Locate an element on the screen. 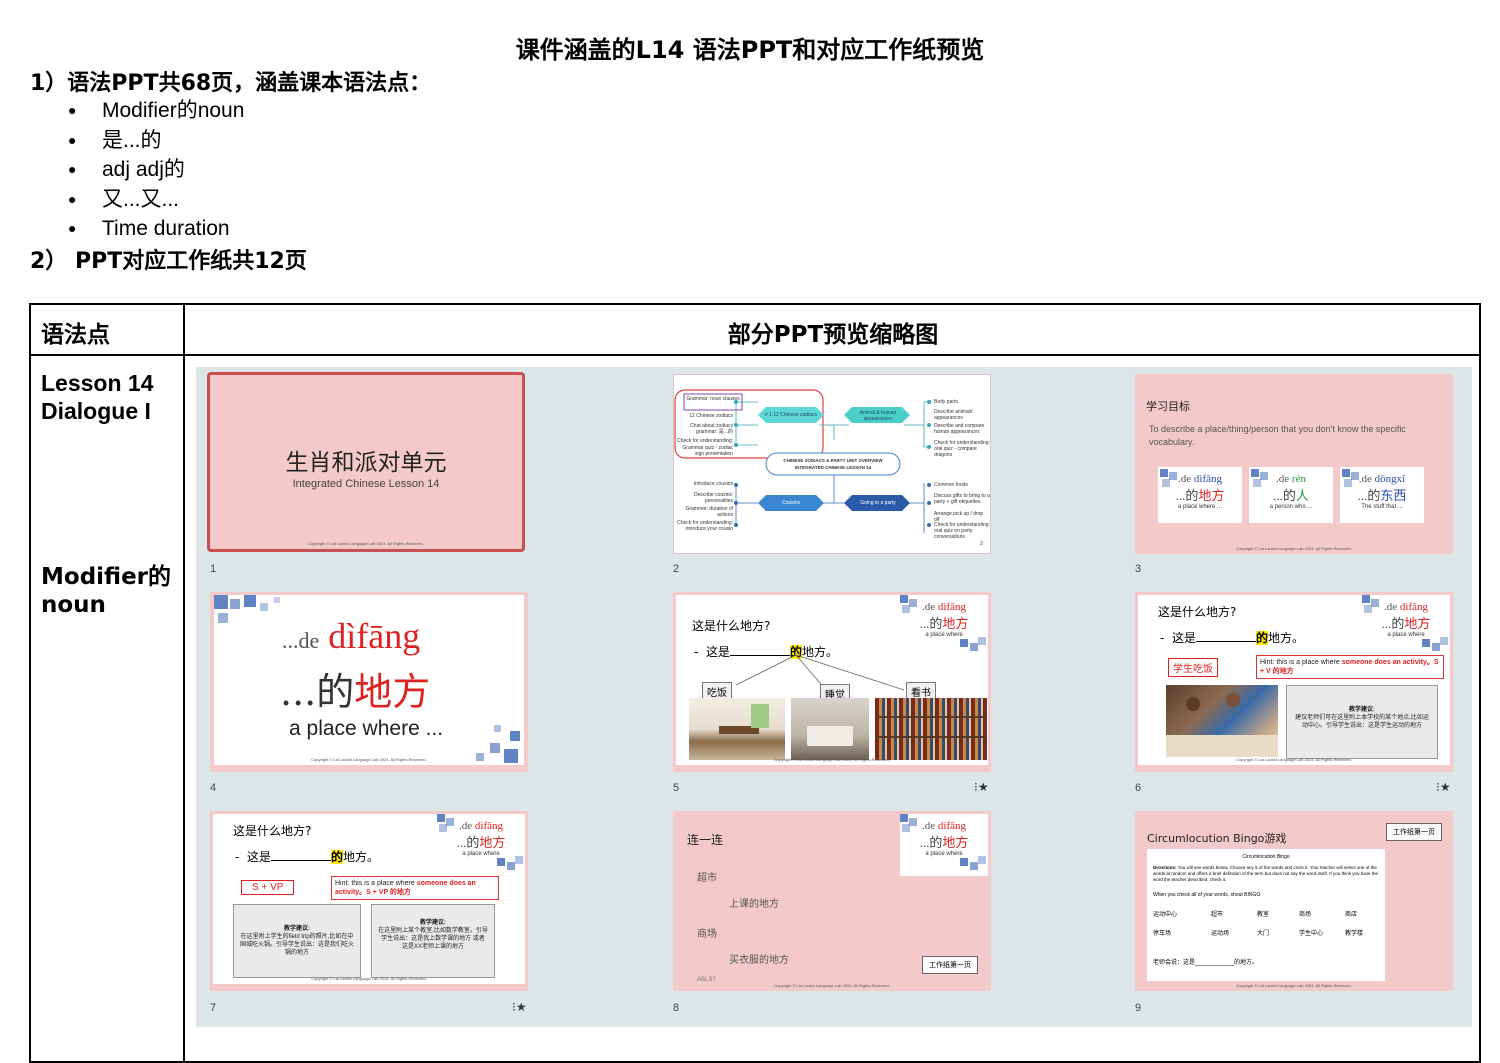  worksheet-title: Circumlocution Bingo is located at coordinates (1266, 857).